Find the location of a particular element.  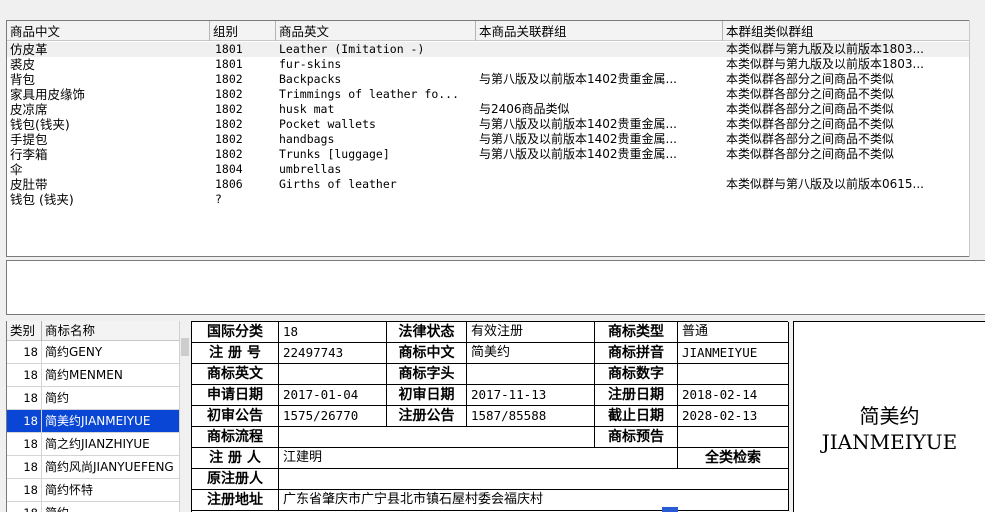

goods-table-scrollbar is located at coordinates (977, 138).